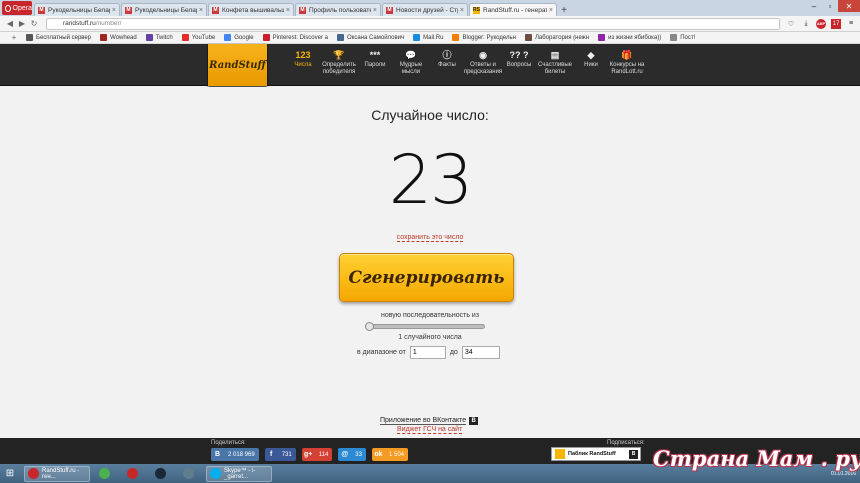  I want to click on close-window-icon: ✕, so click(849, 6).